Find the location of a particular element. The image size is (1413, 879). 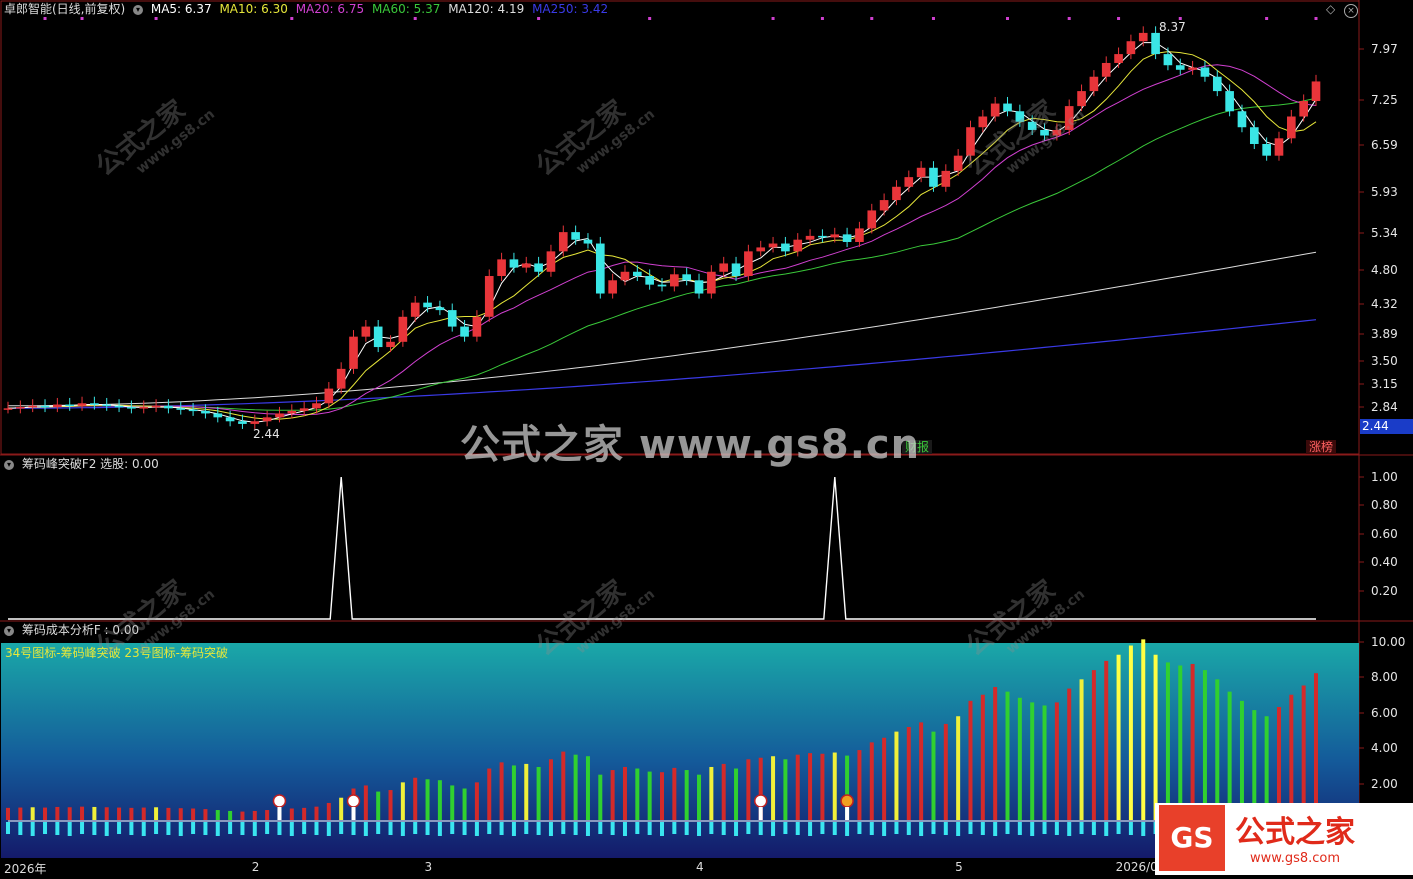

stock-title: 卓郎智能(日线,前复权) is located at coordinates (65, 9).